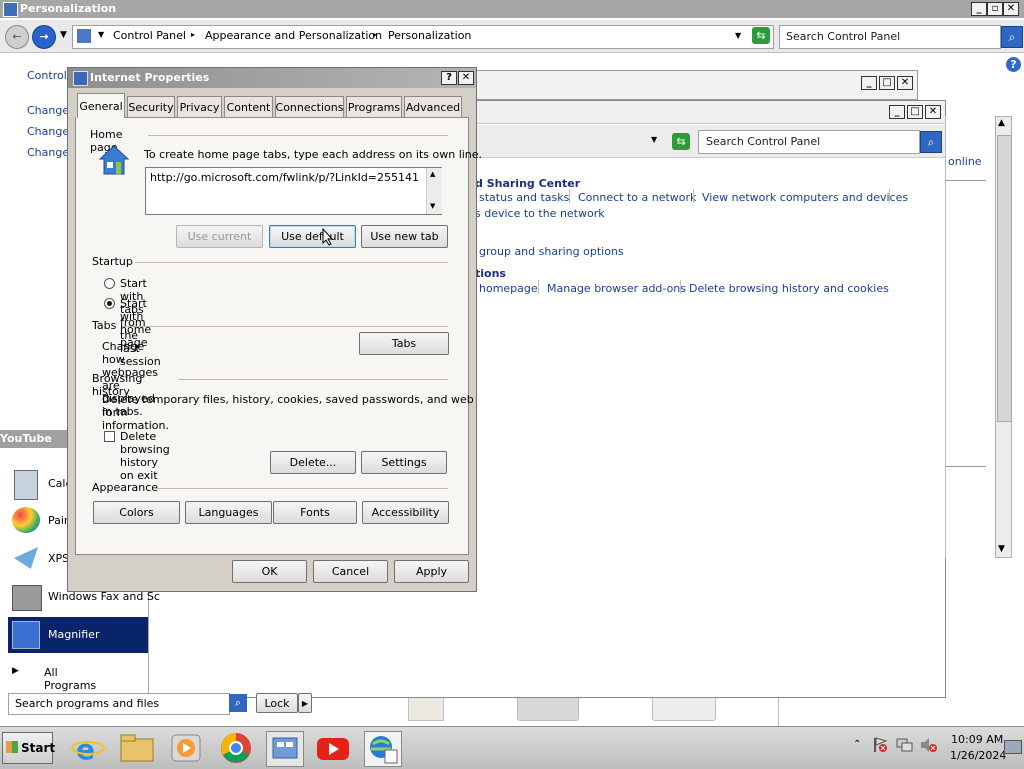  I want to click on search-box: Search Control Panel, so click(890, 37).